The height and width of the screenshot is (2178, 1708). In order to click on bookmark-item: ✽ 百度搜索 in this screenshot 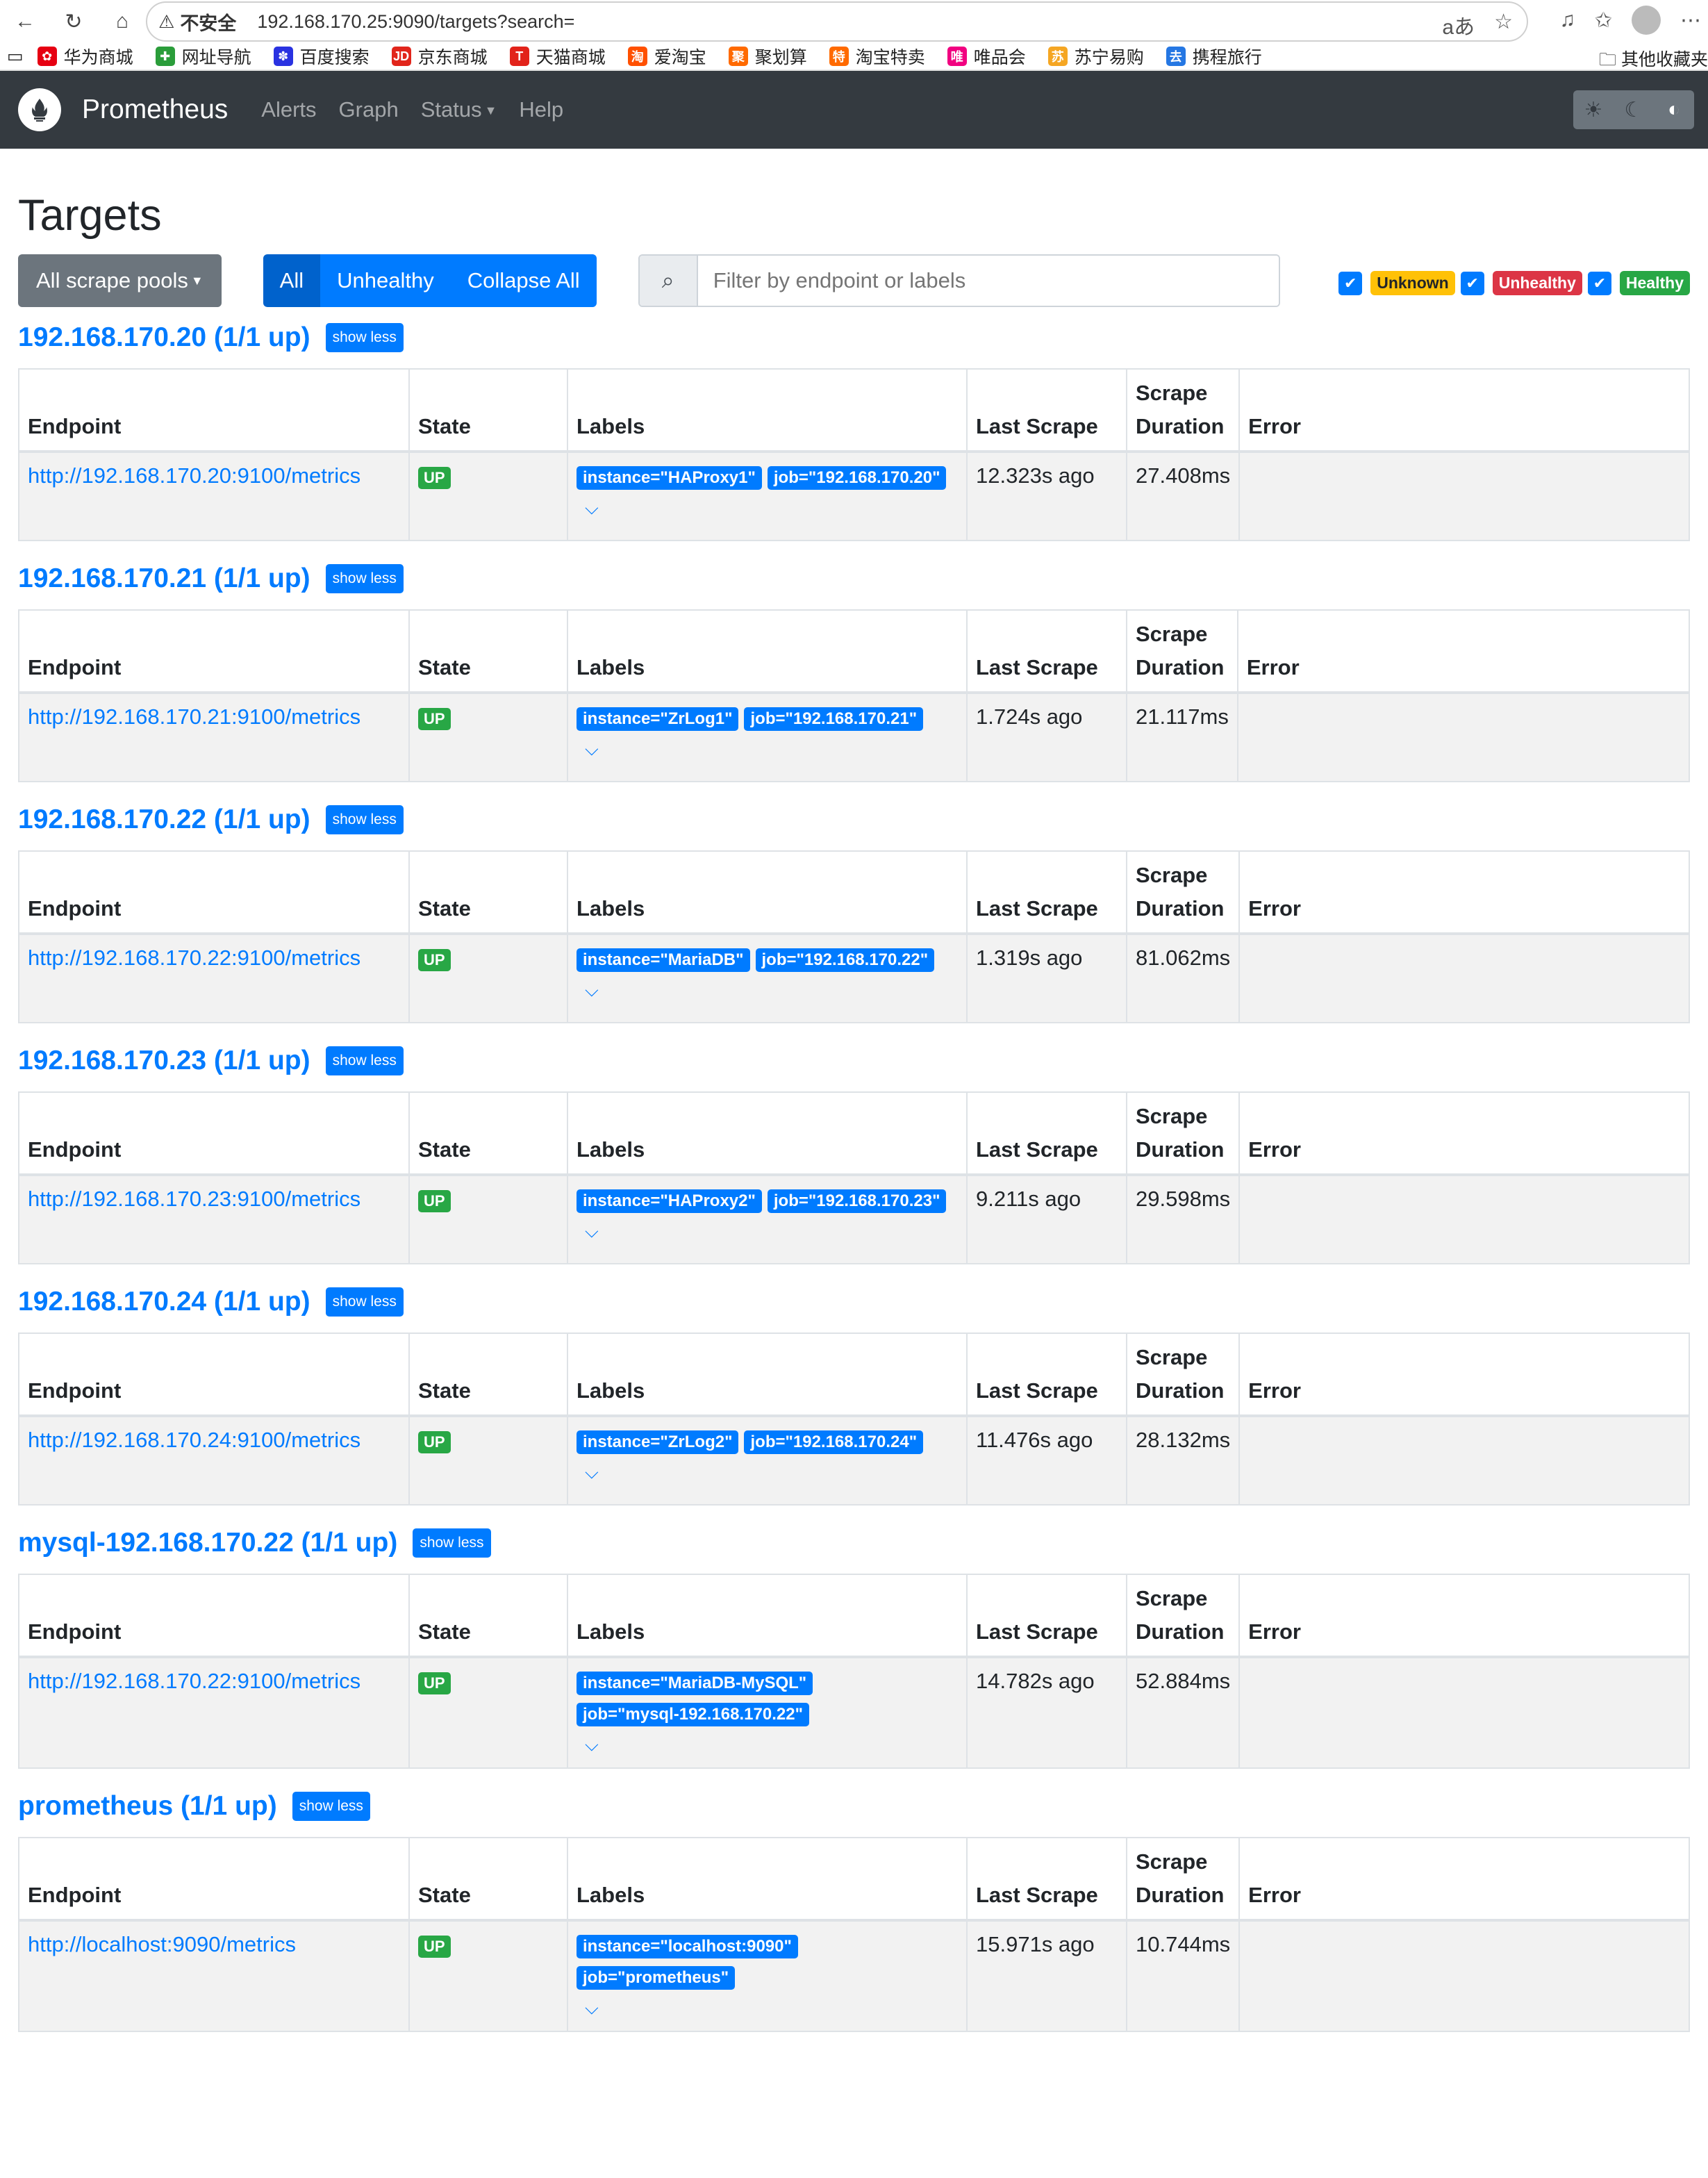, I will do `click(321, 57)`.